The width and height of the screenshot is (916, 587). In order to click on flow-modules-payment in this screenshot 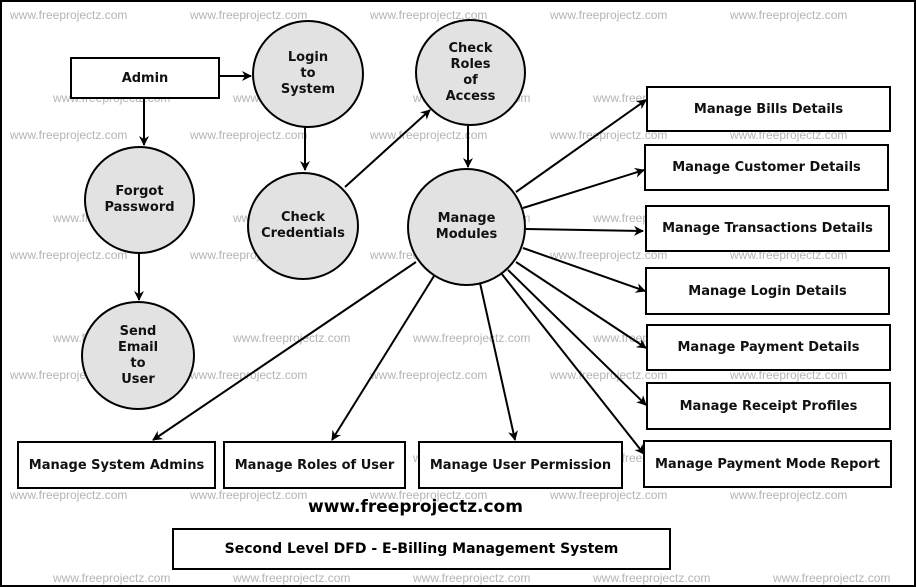, I will do `click(581, 305)`.